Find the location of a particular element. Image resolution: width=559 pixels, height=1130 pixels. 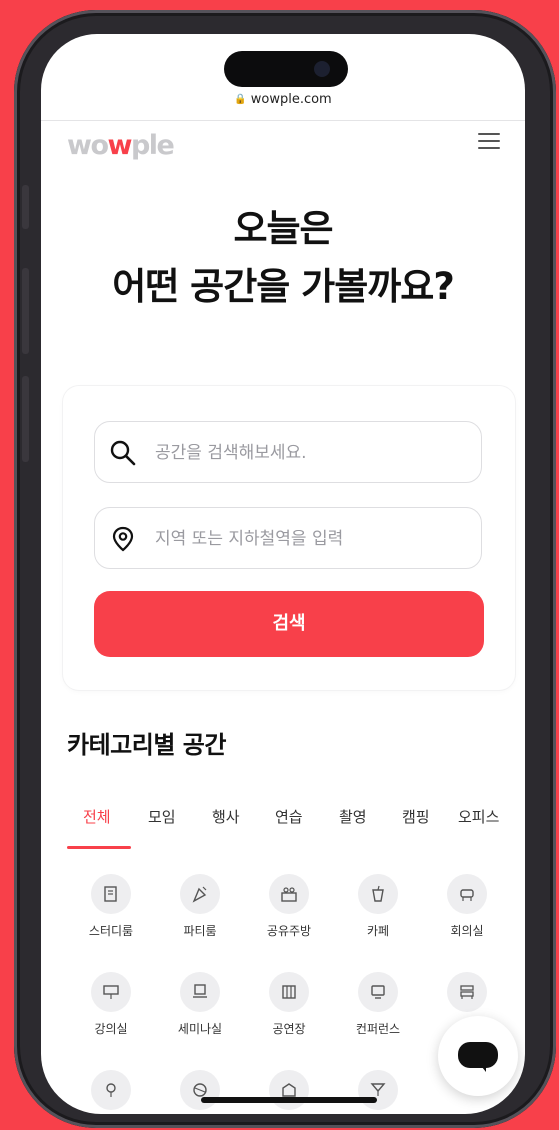

shared-kitchen-icon is located at coordinates (289, 894).